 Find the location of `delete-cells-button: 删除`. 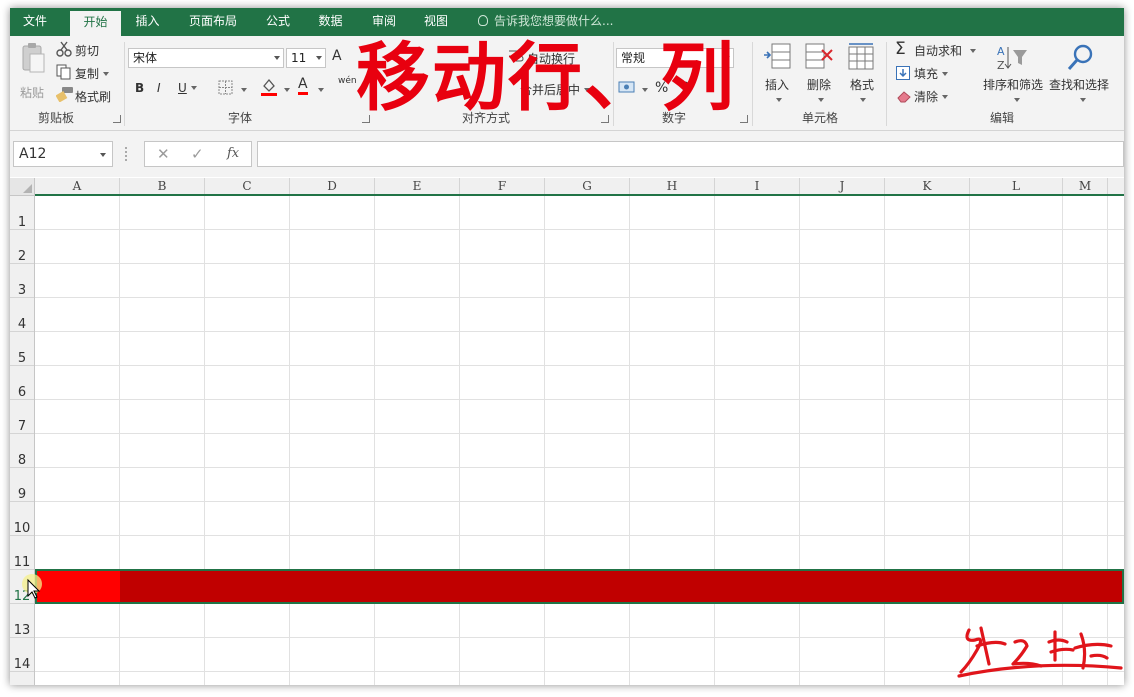

delete-cells-button: 删除 is located at coordinates (819, 84).